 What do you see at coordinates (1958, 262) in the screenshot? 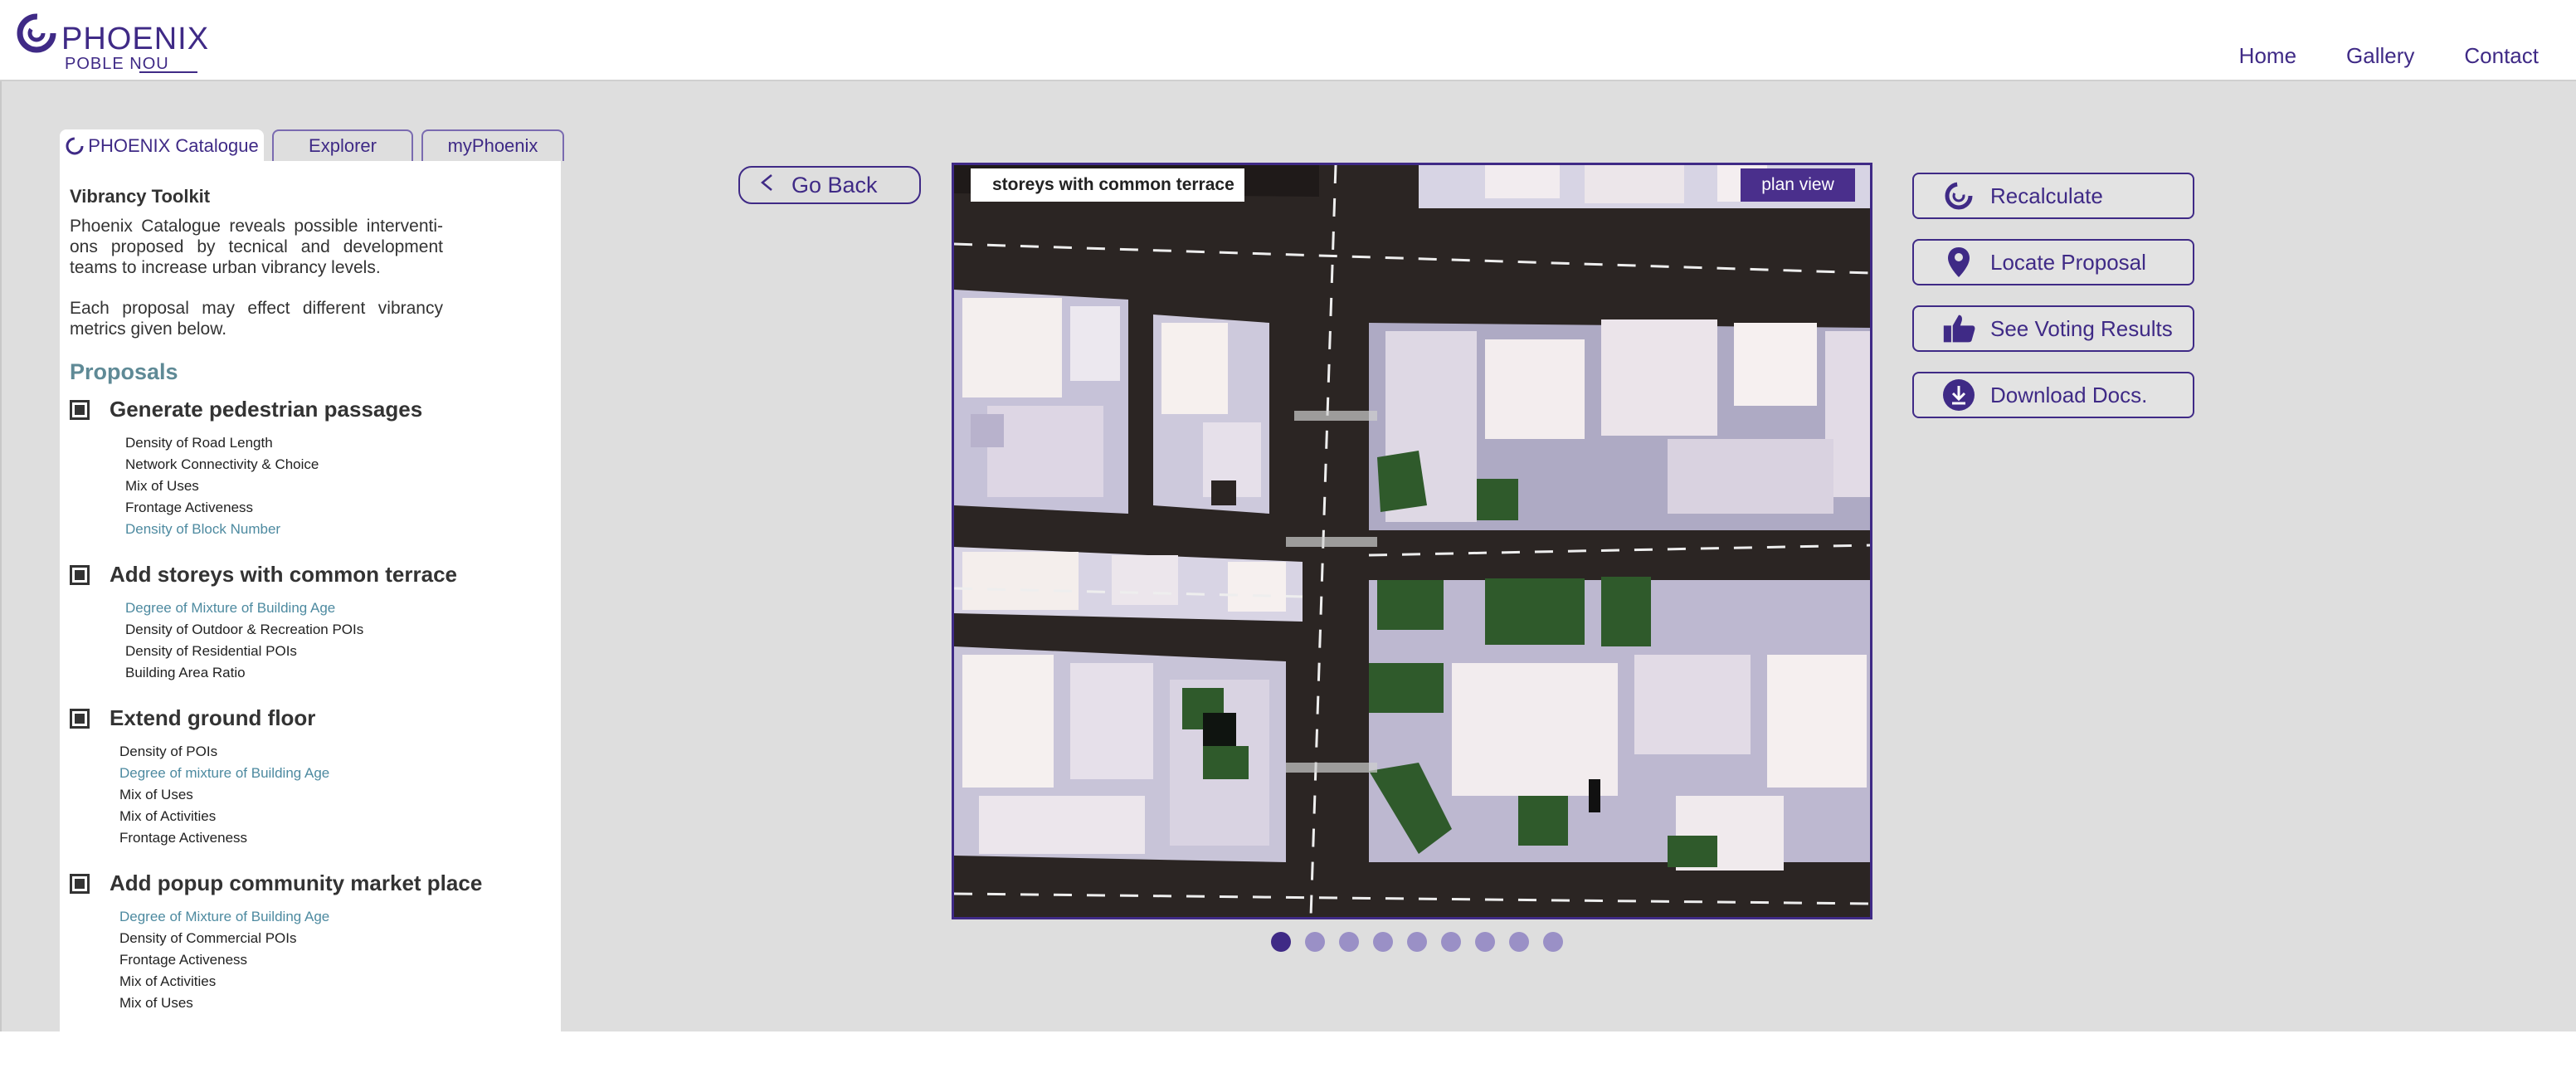
I see `map-pin-icon` at bounding box center [1958, 262].